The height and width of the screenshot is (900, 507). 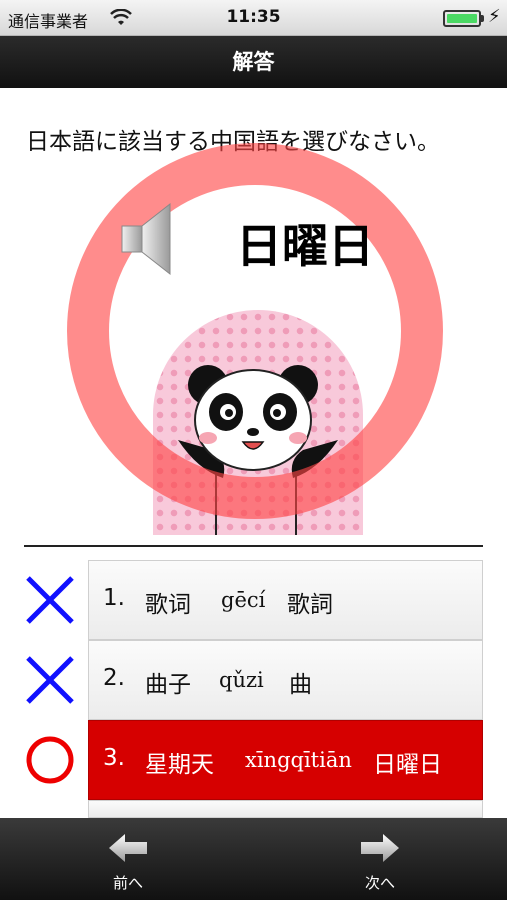 I want to click on choice-pinyin: qǔzi, so click(x=241, y=680).